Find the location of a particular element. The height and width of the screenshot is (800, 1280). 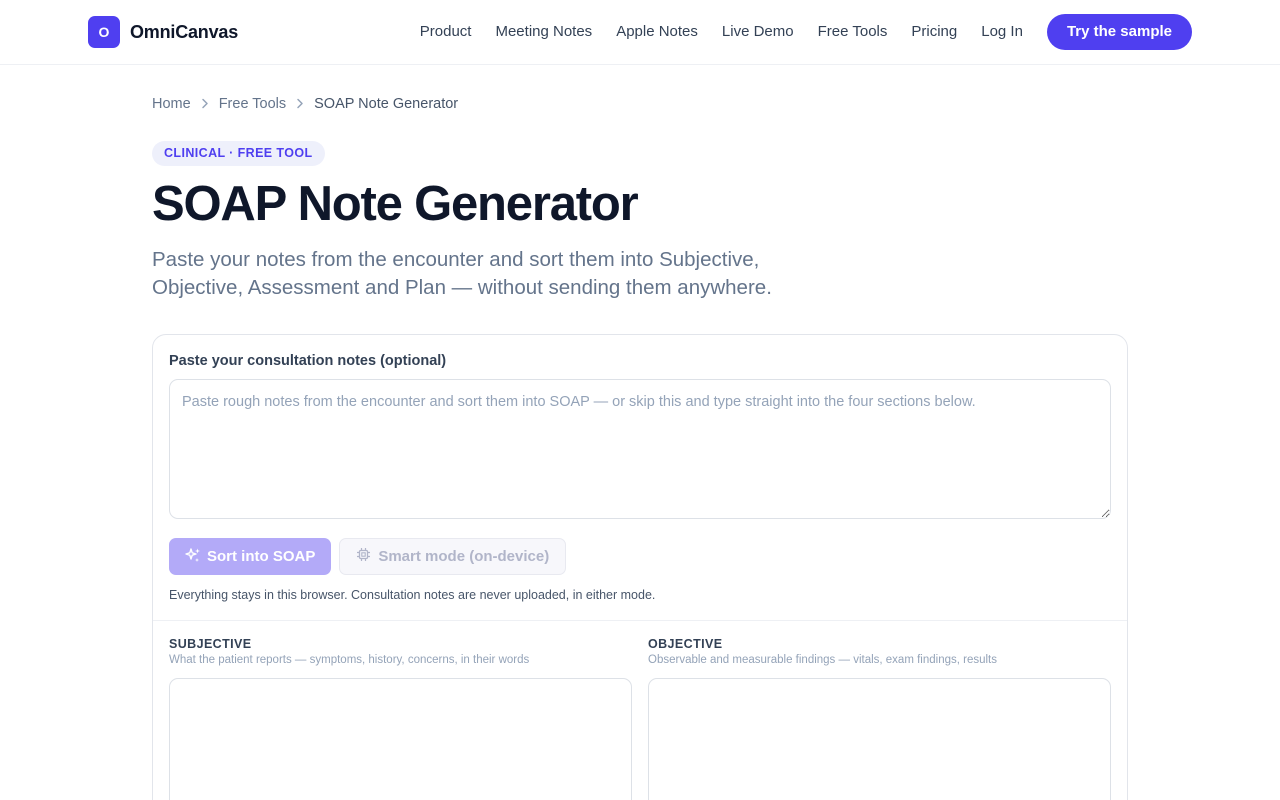

nav-link-live-demo: Live Demo is located at coordinates (758, 32).